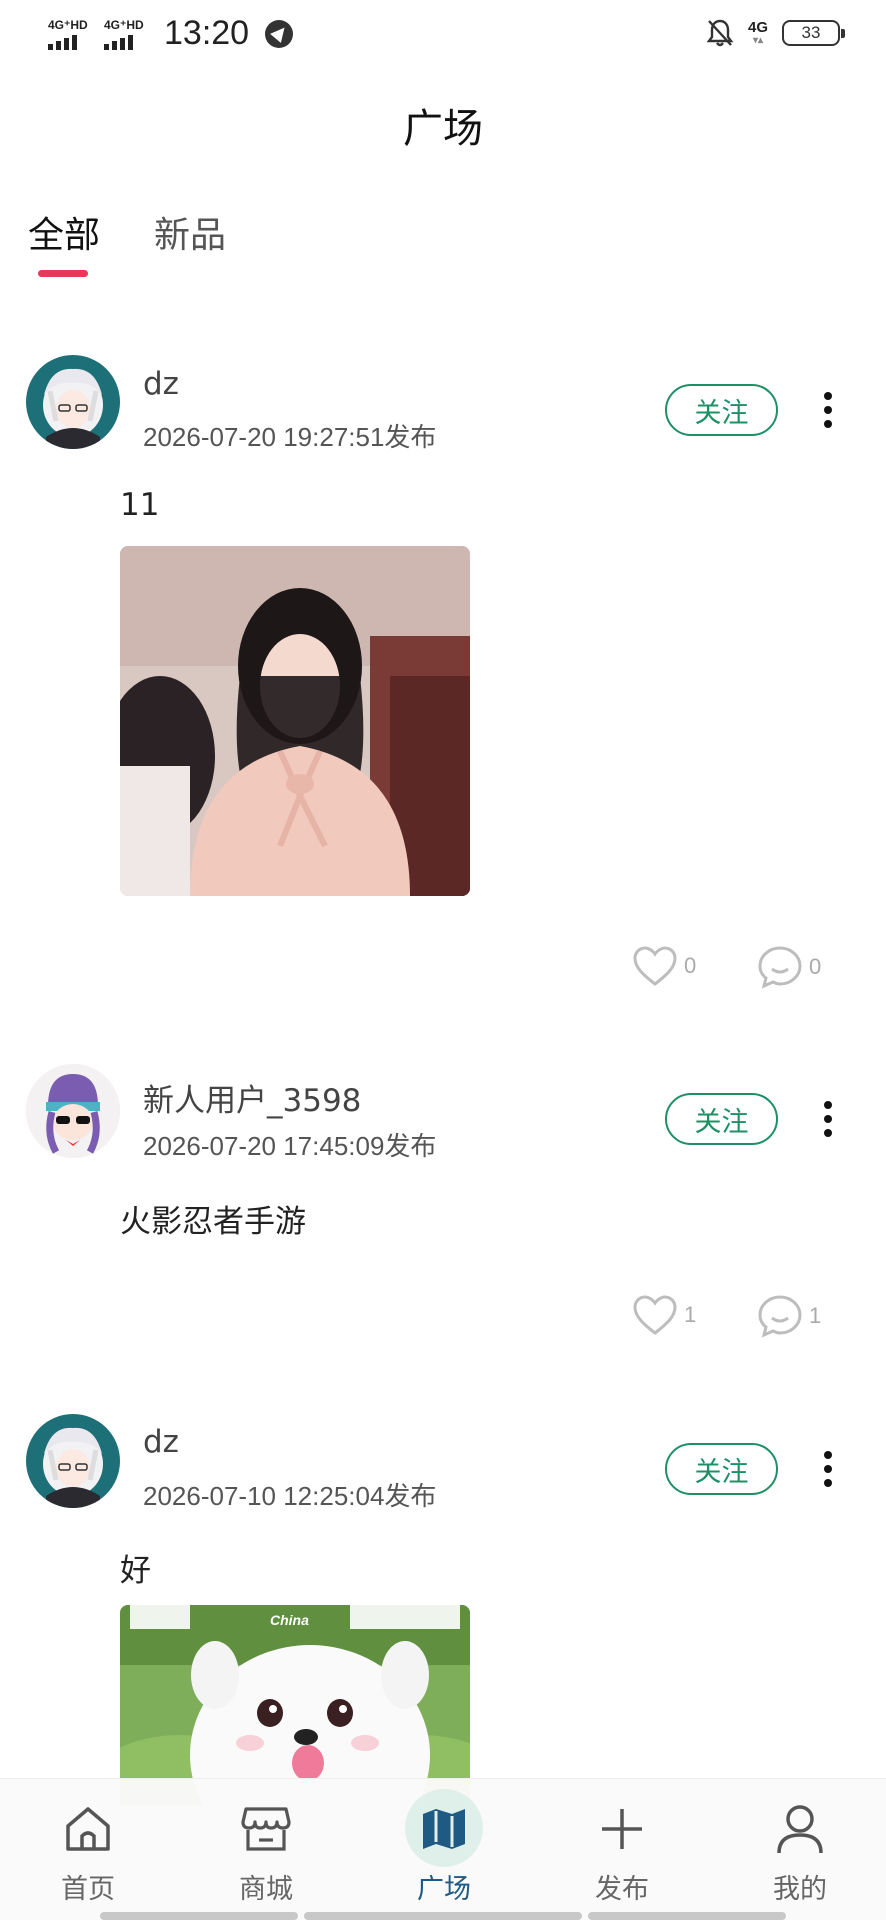 The height and width of the screenshot is (1920, 886). Describe the element at coordinates (88, 1889) in the screenshot. I see `nav-home-label: 首页` at that location.